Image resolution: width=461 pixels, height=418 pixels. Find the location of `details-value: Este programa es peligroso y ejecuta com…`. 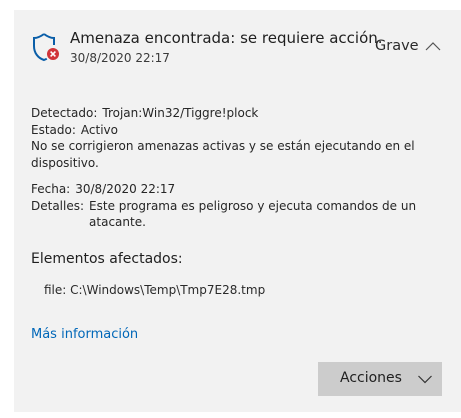

details-value: Este programa es peligroso y ejecuta com… is located at coordinates (253, 214).